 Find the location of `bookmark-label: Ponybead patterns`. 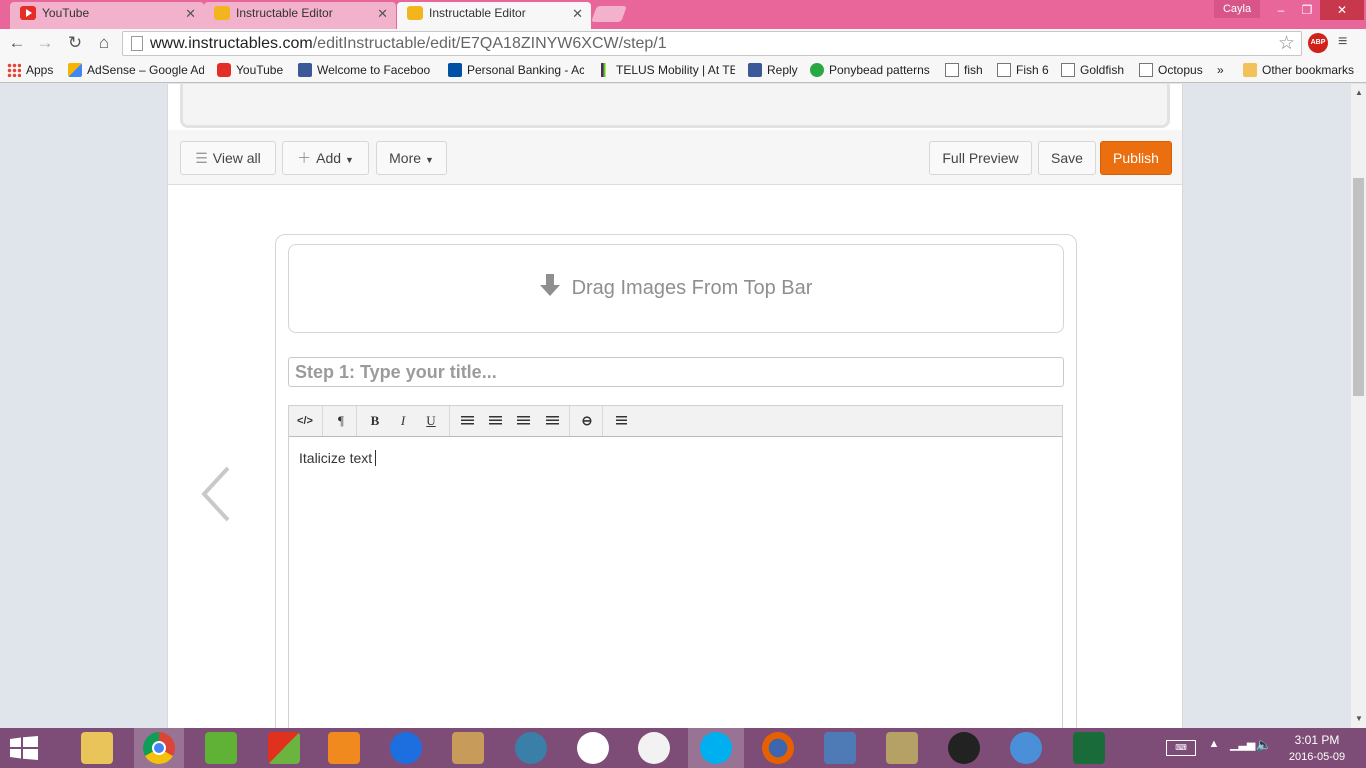

bookmark-label: Ponybead patterns is located at coordinates (879, 70).